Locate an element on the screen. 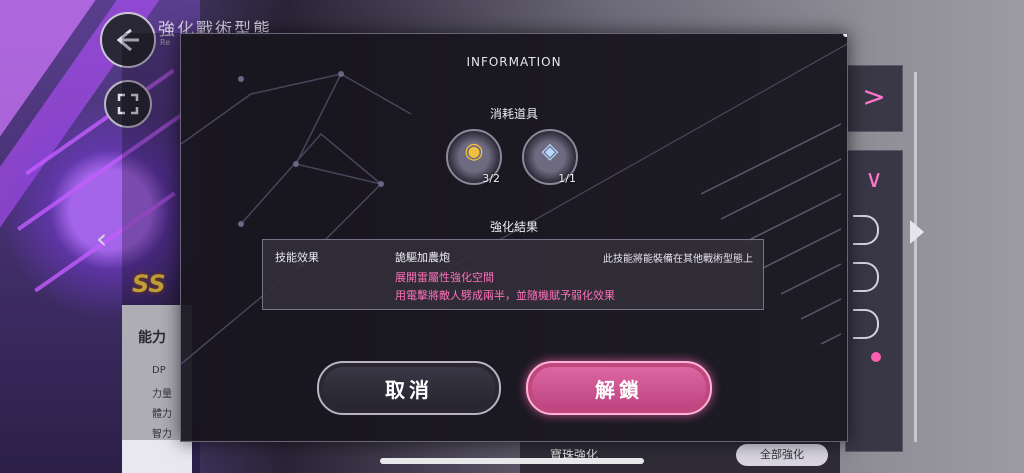 The height and width of the screenshot is (473, 1024). effect-line: 展開雷屬性強化空間 is located at coordinates (444, 277).